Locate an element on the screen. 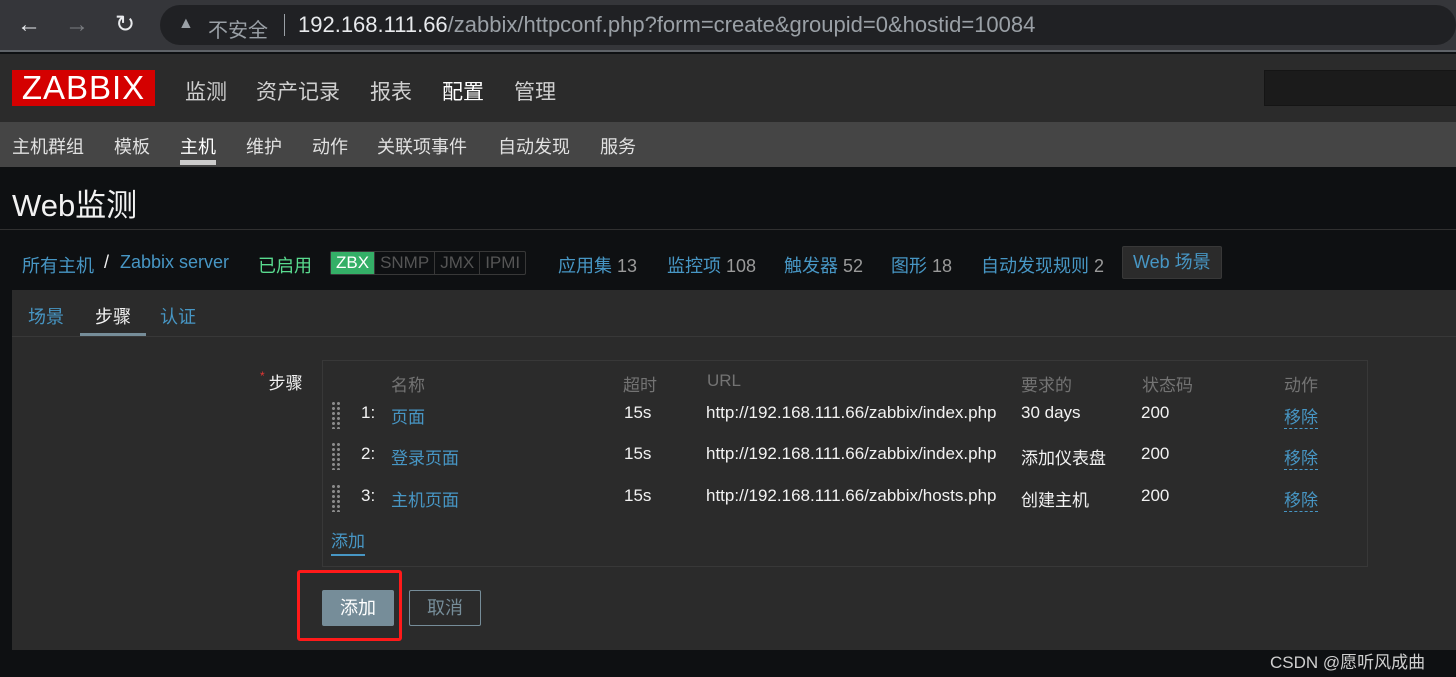 The height and width of the screenshot is (677, 1456). highlight-annotation is located at coordinates (349, 605).